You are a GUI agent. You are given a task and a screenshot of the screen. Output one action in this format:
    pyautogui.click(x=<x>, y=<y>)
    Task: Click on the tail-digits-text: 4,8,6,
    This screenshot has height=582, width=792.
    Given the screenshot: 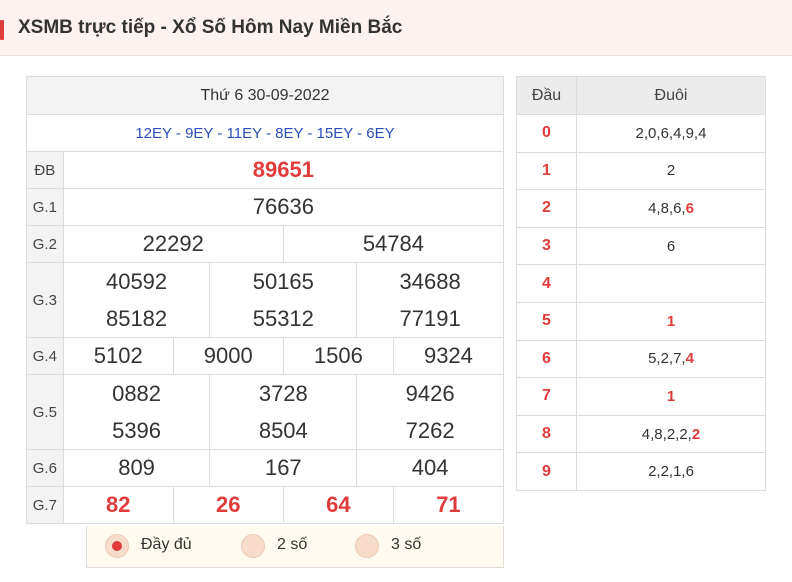 What is the action you would take?
    pyautogui.click(x=667, y=208)
    